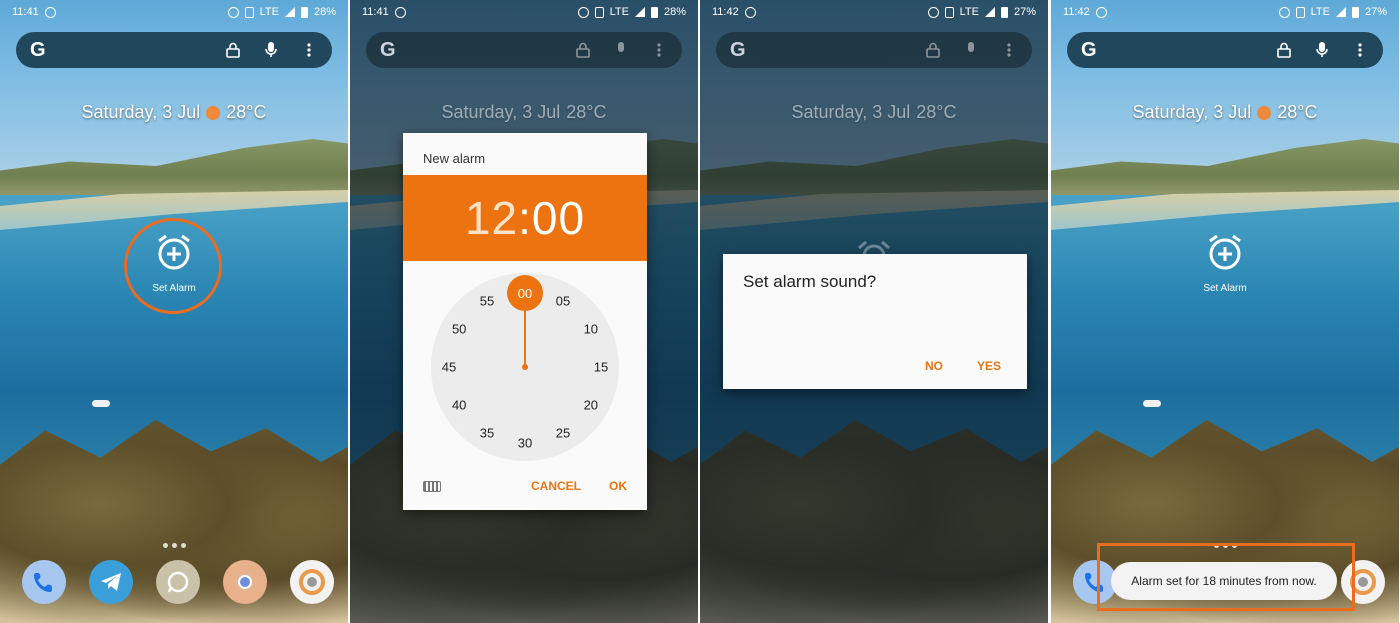 The image size is (1400, 623). What do you see at coordinates (174, 544) in the screenshot?
I see `page-indicator` at bounding box center [174, 544].